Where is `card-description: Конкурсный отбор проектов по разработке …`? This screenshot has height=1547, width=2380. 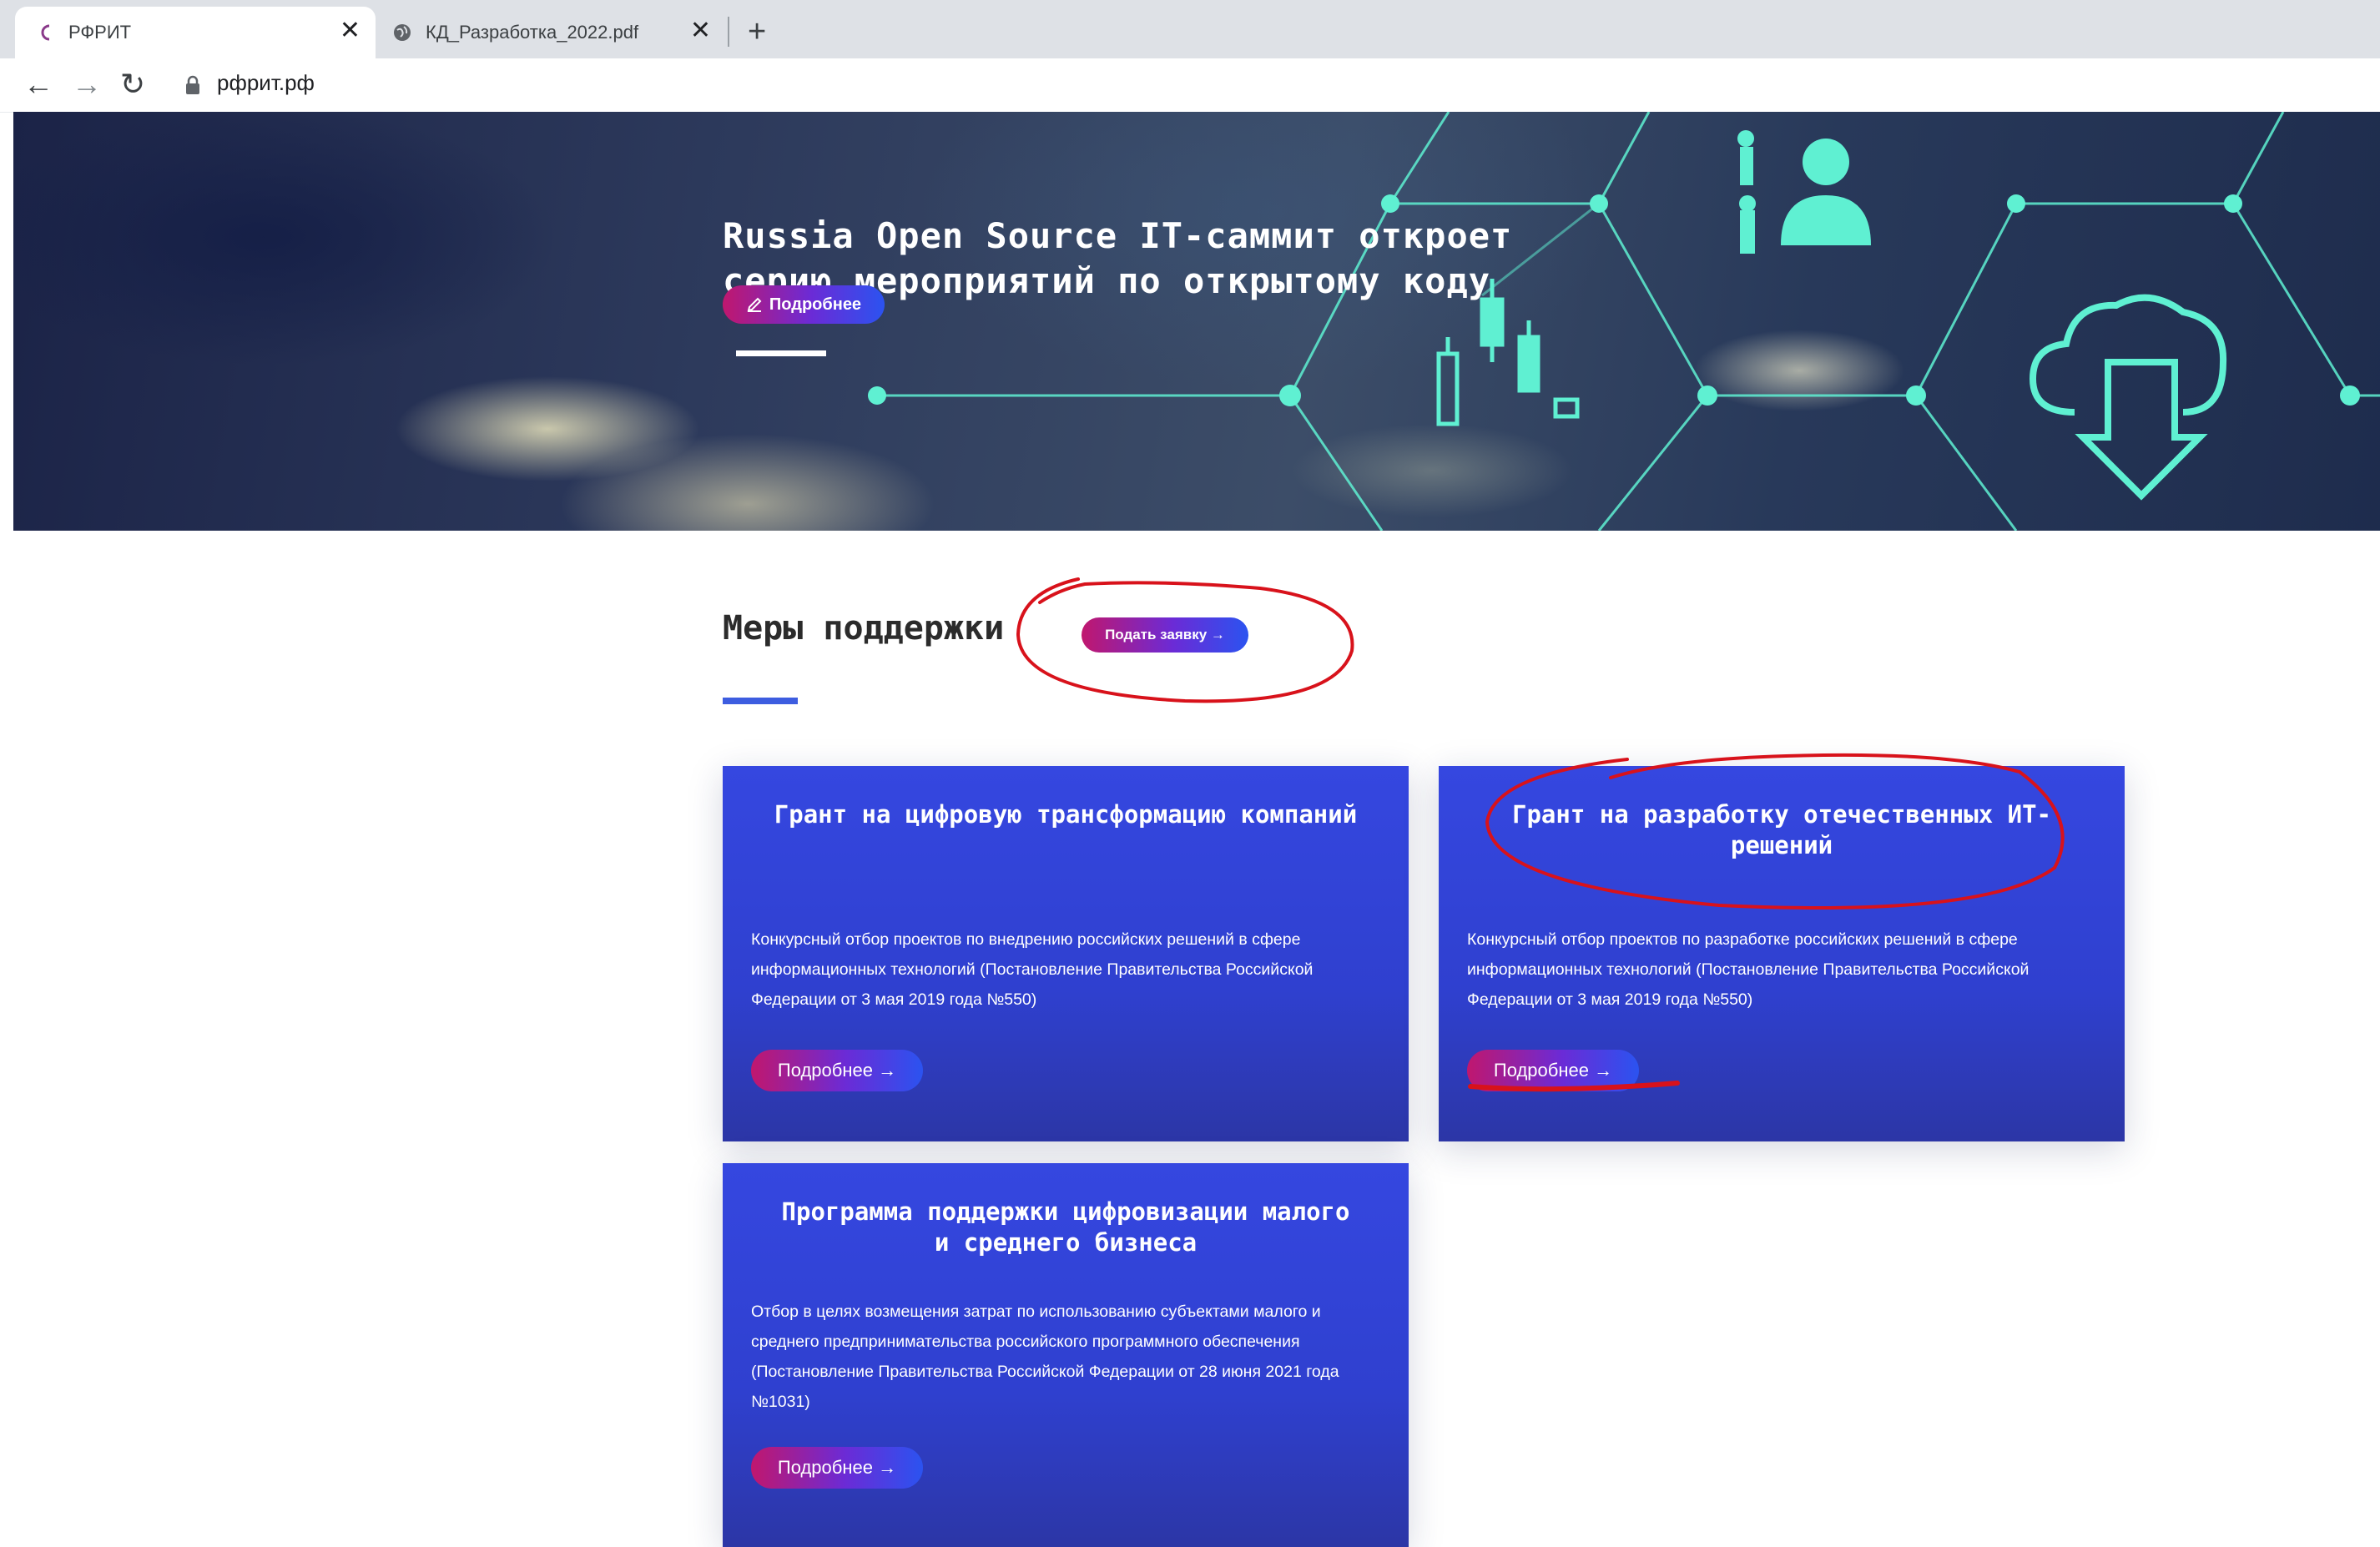
card-description: Конкурсный отбор проектов по разработке … is located at coordinates (1748, 969).